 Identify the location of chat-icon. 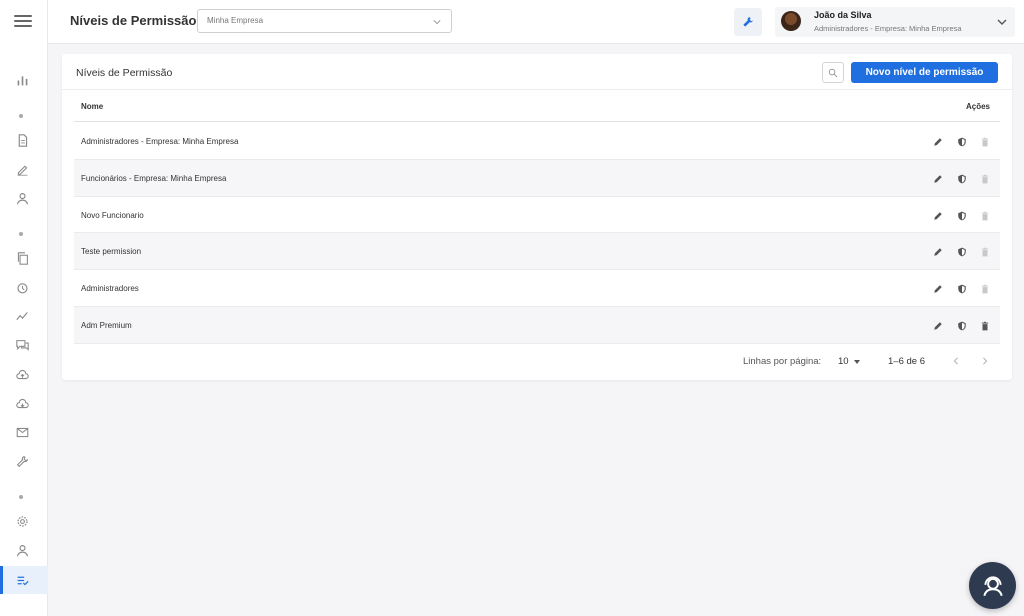
(22, 345).